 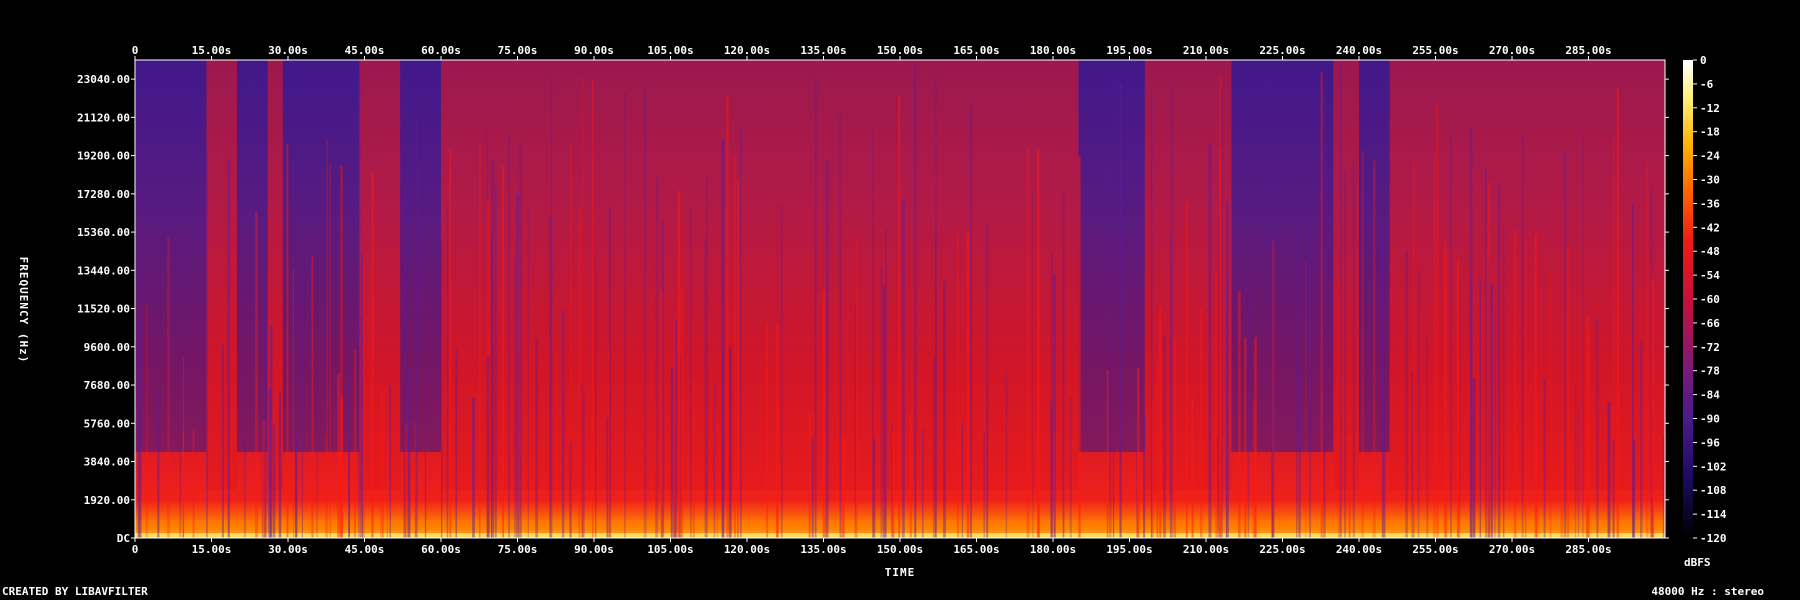 I want to click on colorbar-tick-label: -96, so click(x=1710, y=442).